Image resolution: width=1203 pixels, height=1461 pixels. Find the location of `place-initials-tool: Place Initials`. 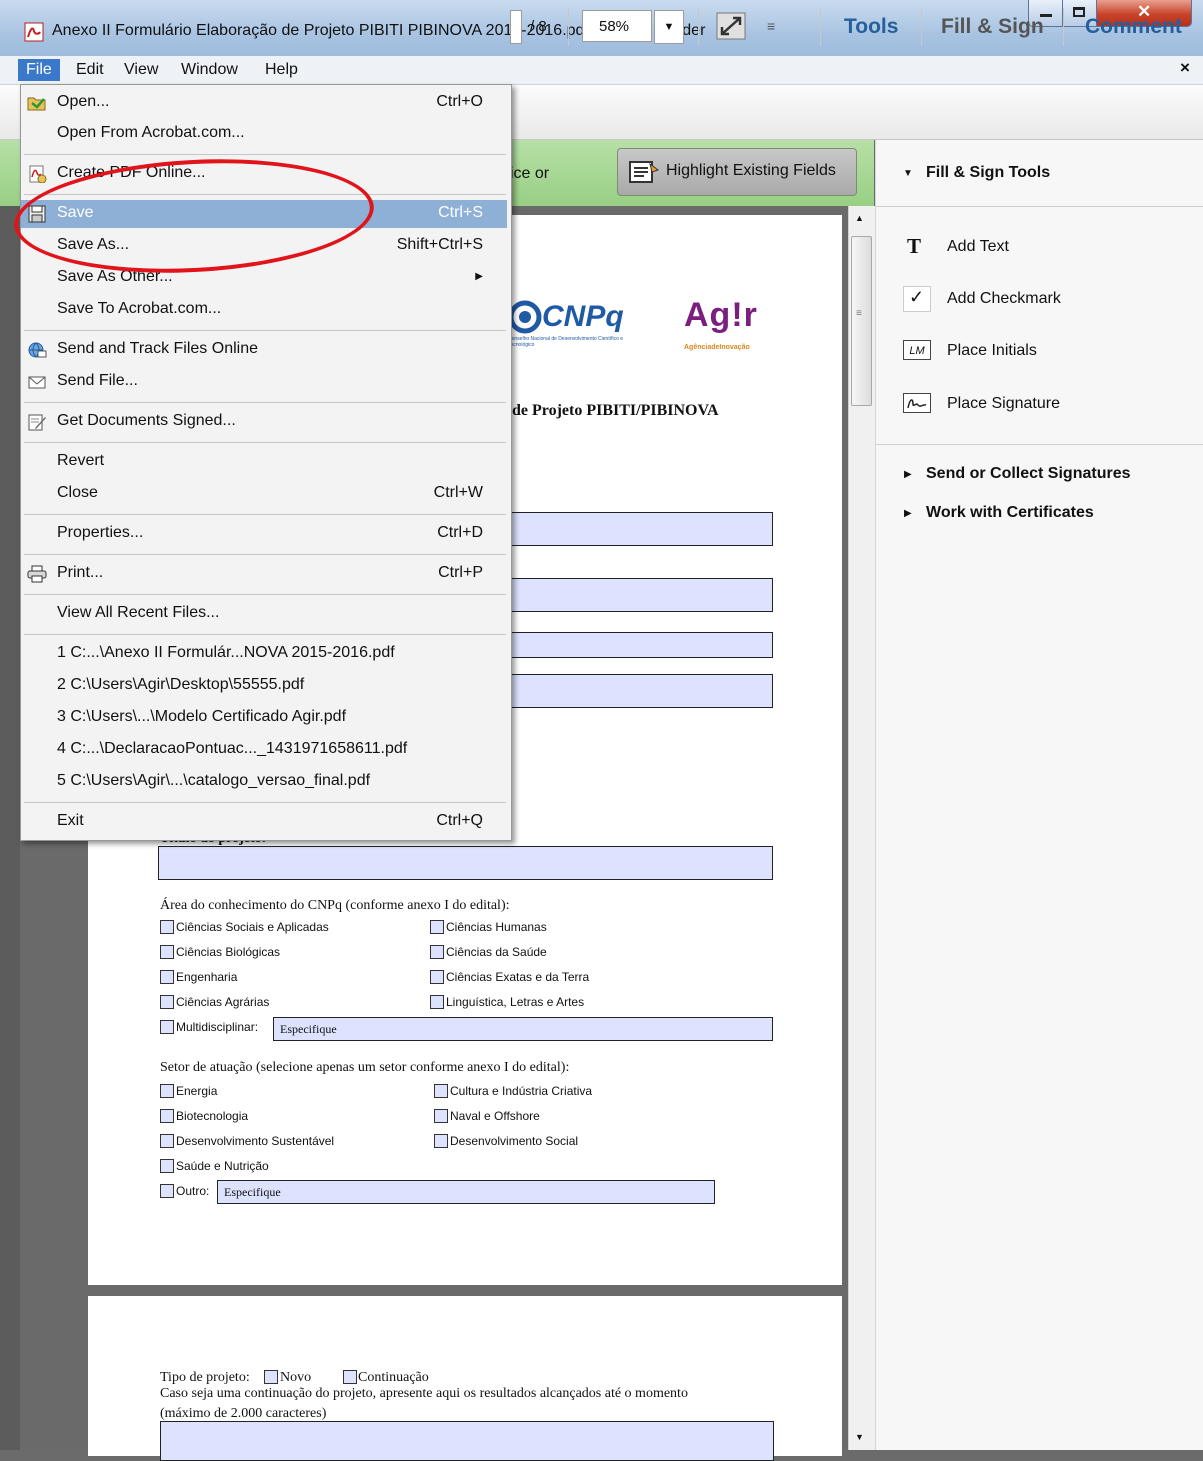

place-initials-tool: Place Initials is located at coordinates (992, 351).